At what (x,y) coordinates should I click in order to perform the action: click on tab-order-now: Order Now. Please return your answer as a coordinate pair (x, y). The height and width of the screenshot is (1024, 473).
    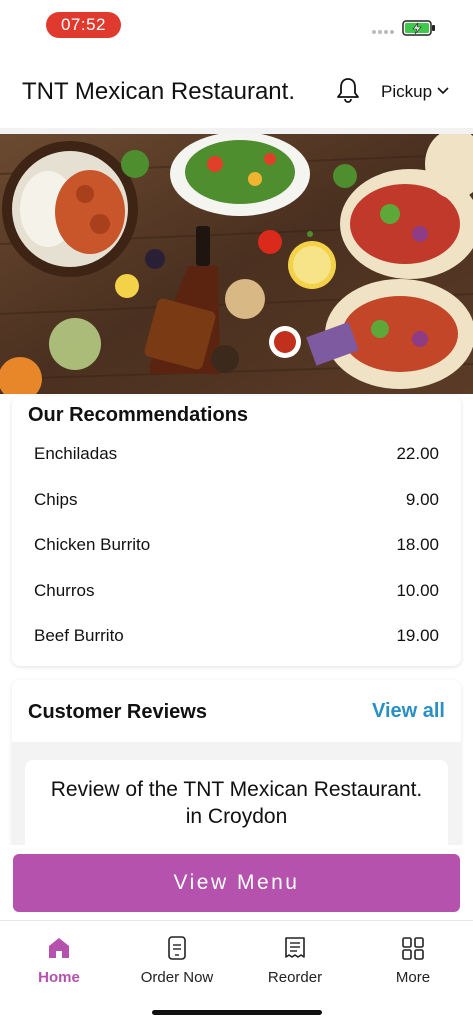
    Looking at the image, I should click on (177, 965).